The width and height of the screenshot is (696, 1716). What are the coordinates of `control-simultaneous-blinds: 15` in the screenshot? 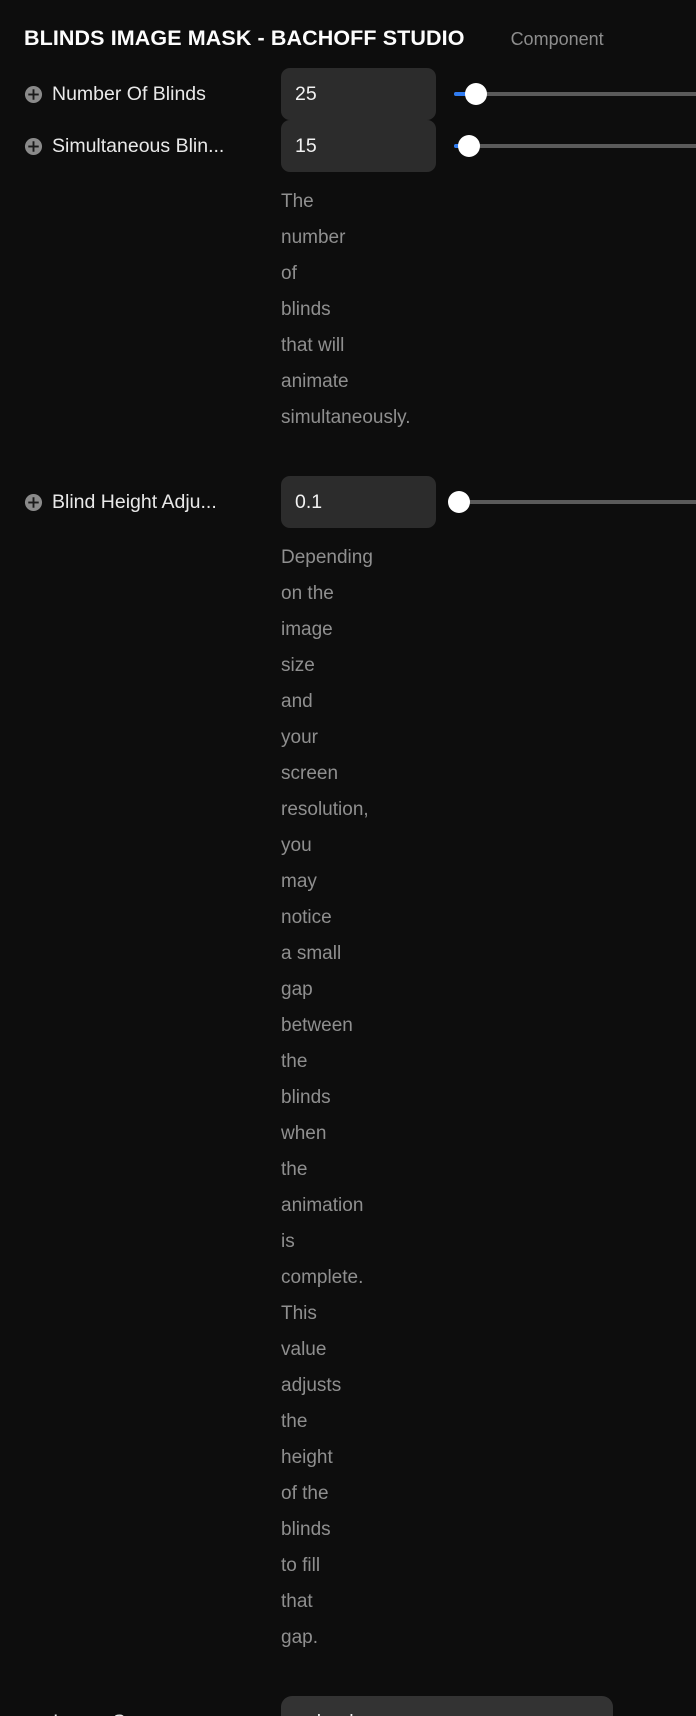 It's located at (488, 146).